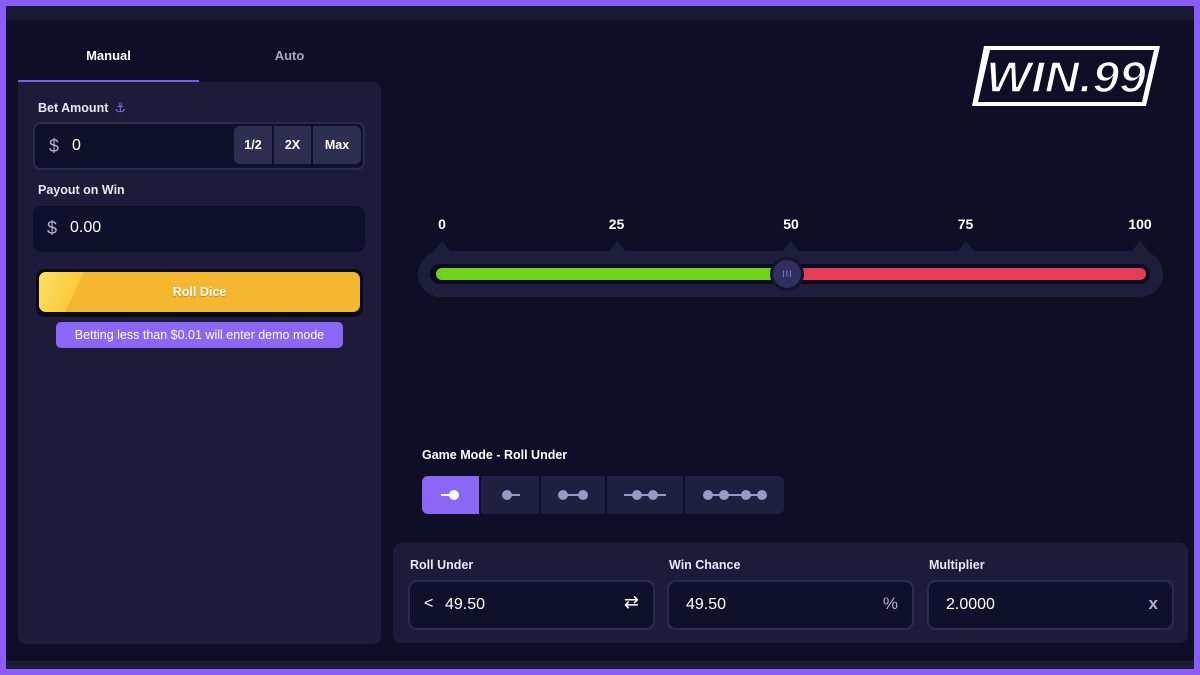  I want to click on grip-icon: III, so click(787, 274).